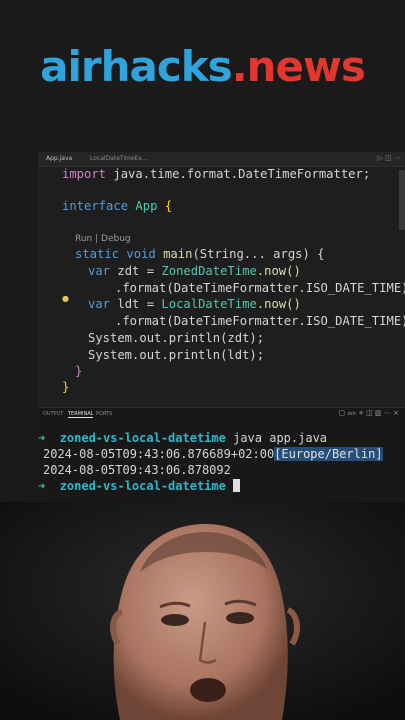 The width and height of the screenshot is (405, 720). I want to click on terminal-cursor, so click(237, 485).